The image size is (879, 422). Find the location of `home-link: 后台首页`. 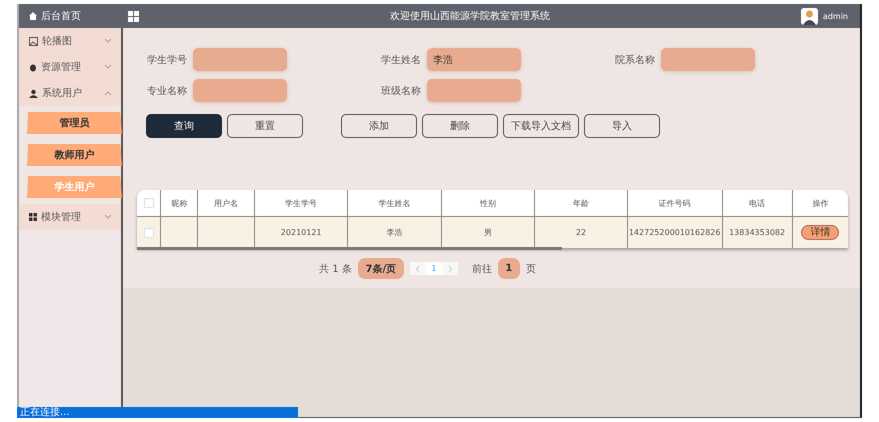

home-link: 后台首页 is located at coordinates (61, 16).